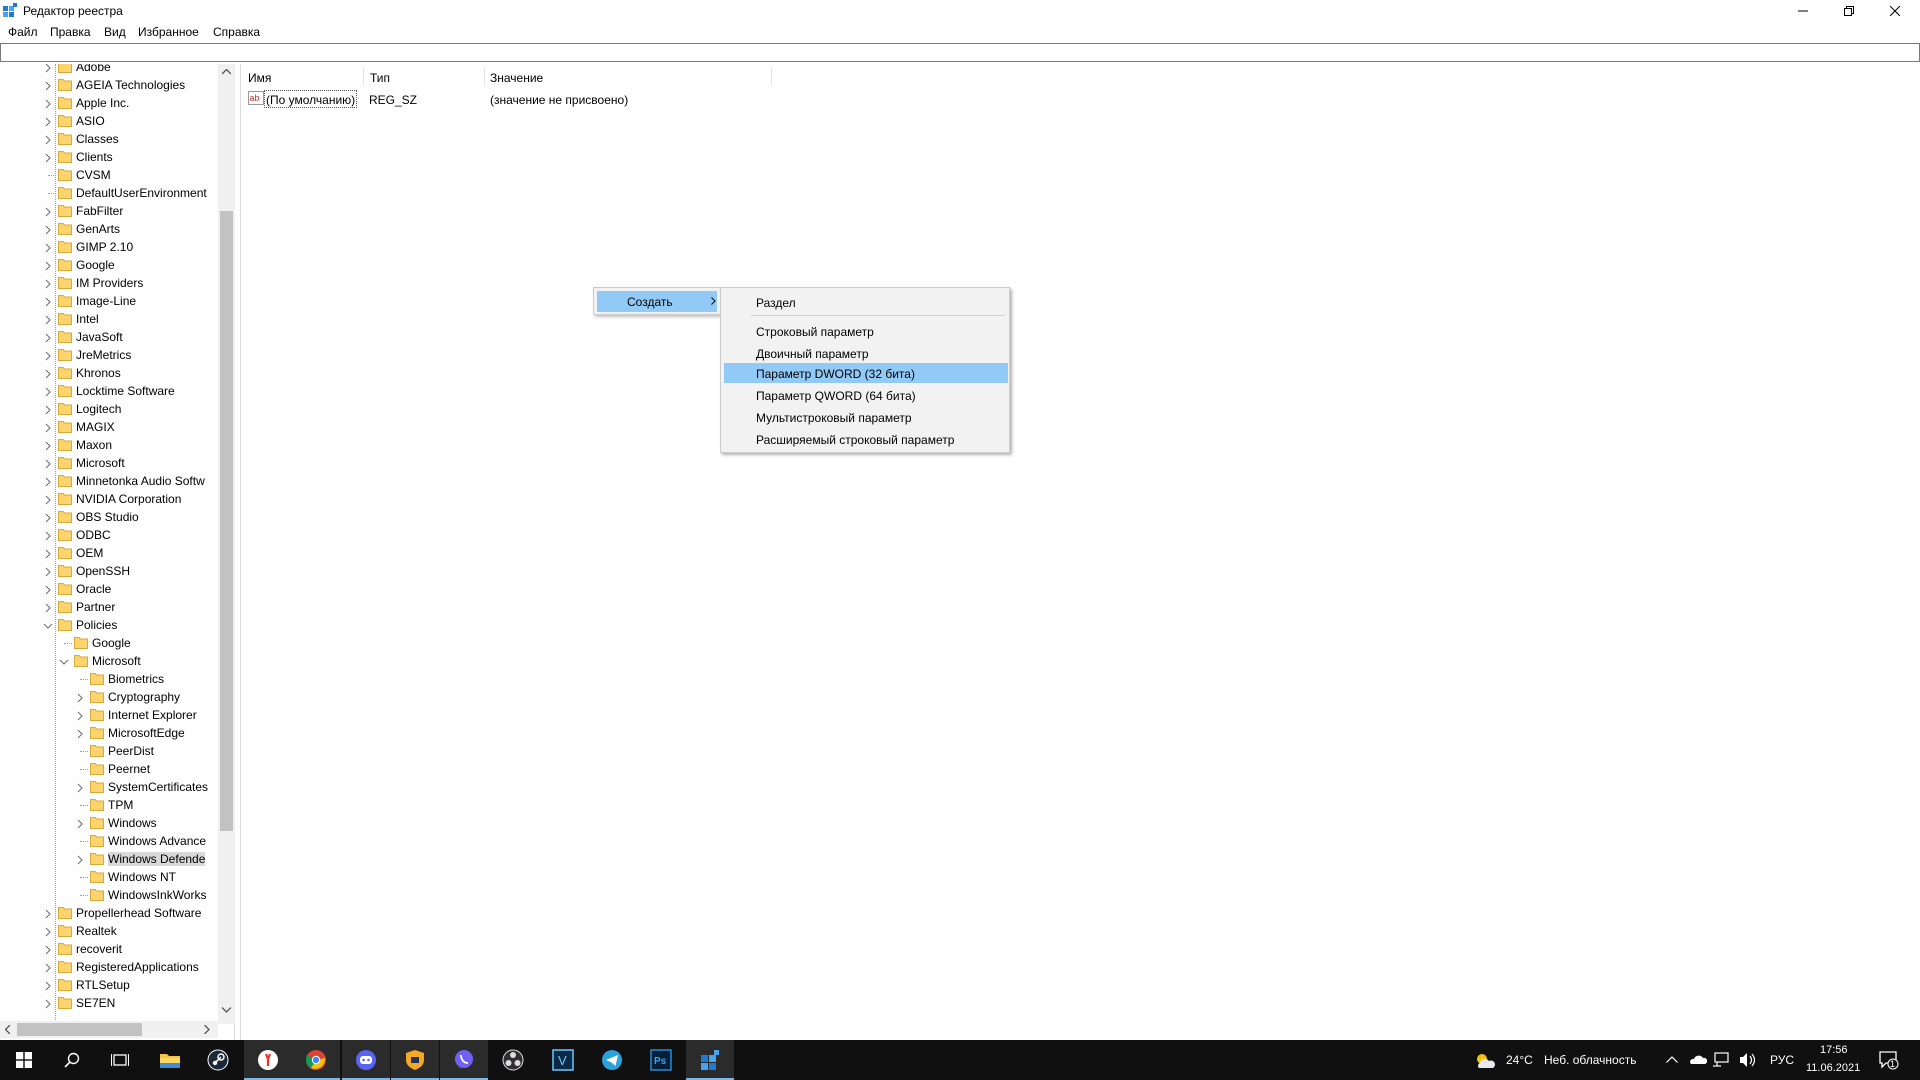 The image size is (1920, 1080). I want to click on tree-node-label: Logitech, so click(98, 409).